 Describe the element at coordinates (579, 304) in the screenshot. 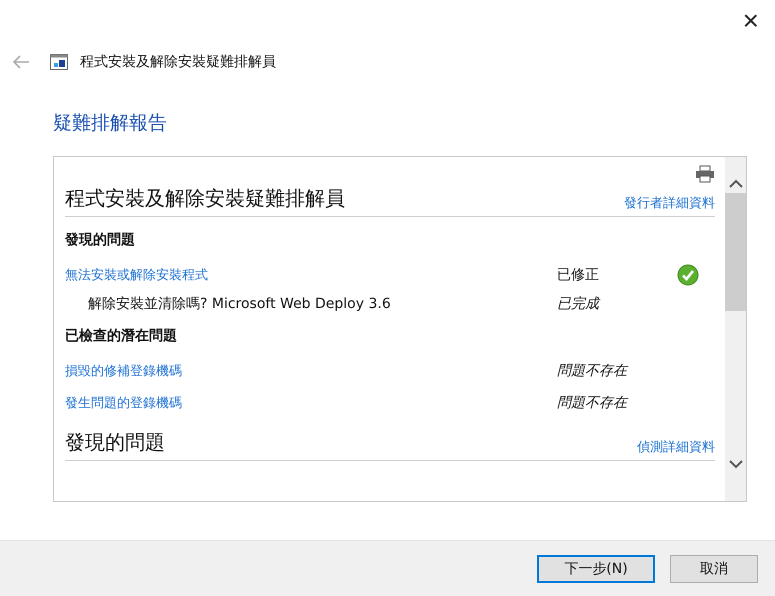

I see `status-text: 已完成` at that location.